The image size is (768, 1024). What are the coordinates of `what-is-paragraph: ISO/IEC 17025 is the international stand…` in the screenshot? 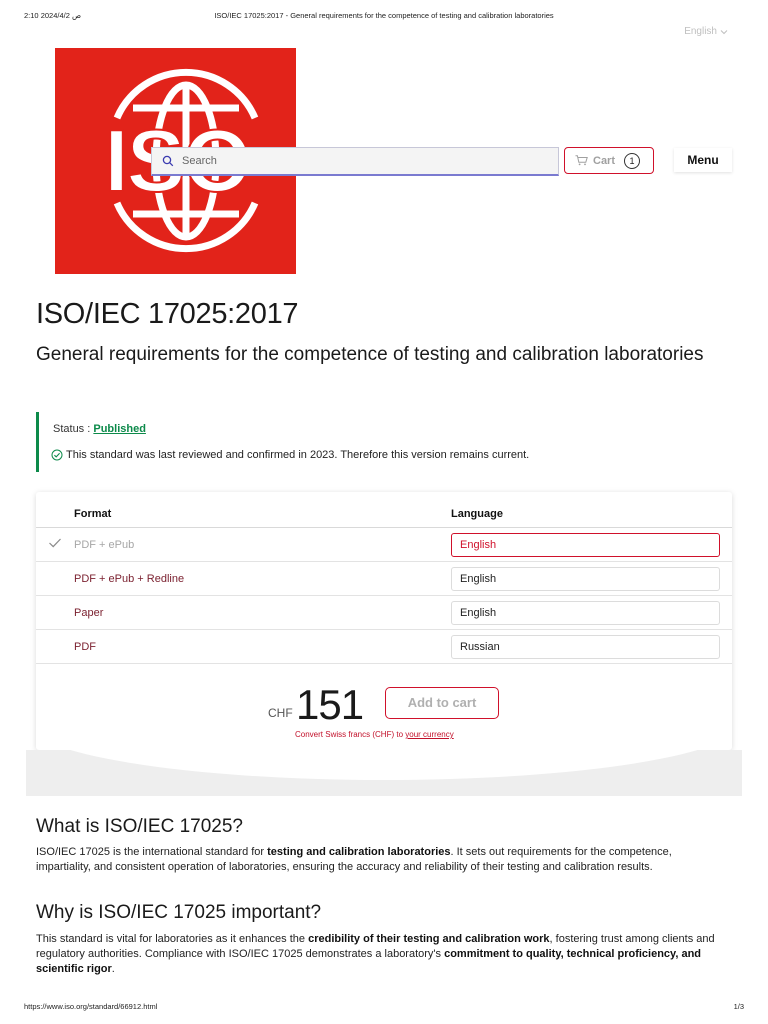 It's located at (354, 859).